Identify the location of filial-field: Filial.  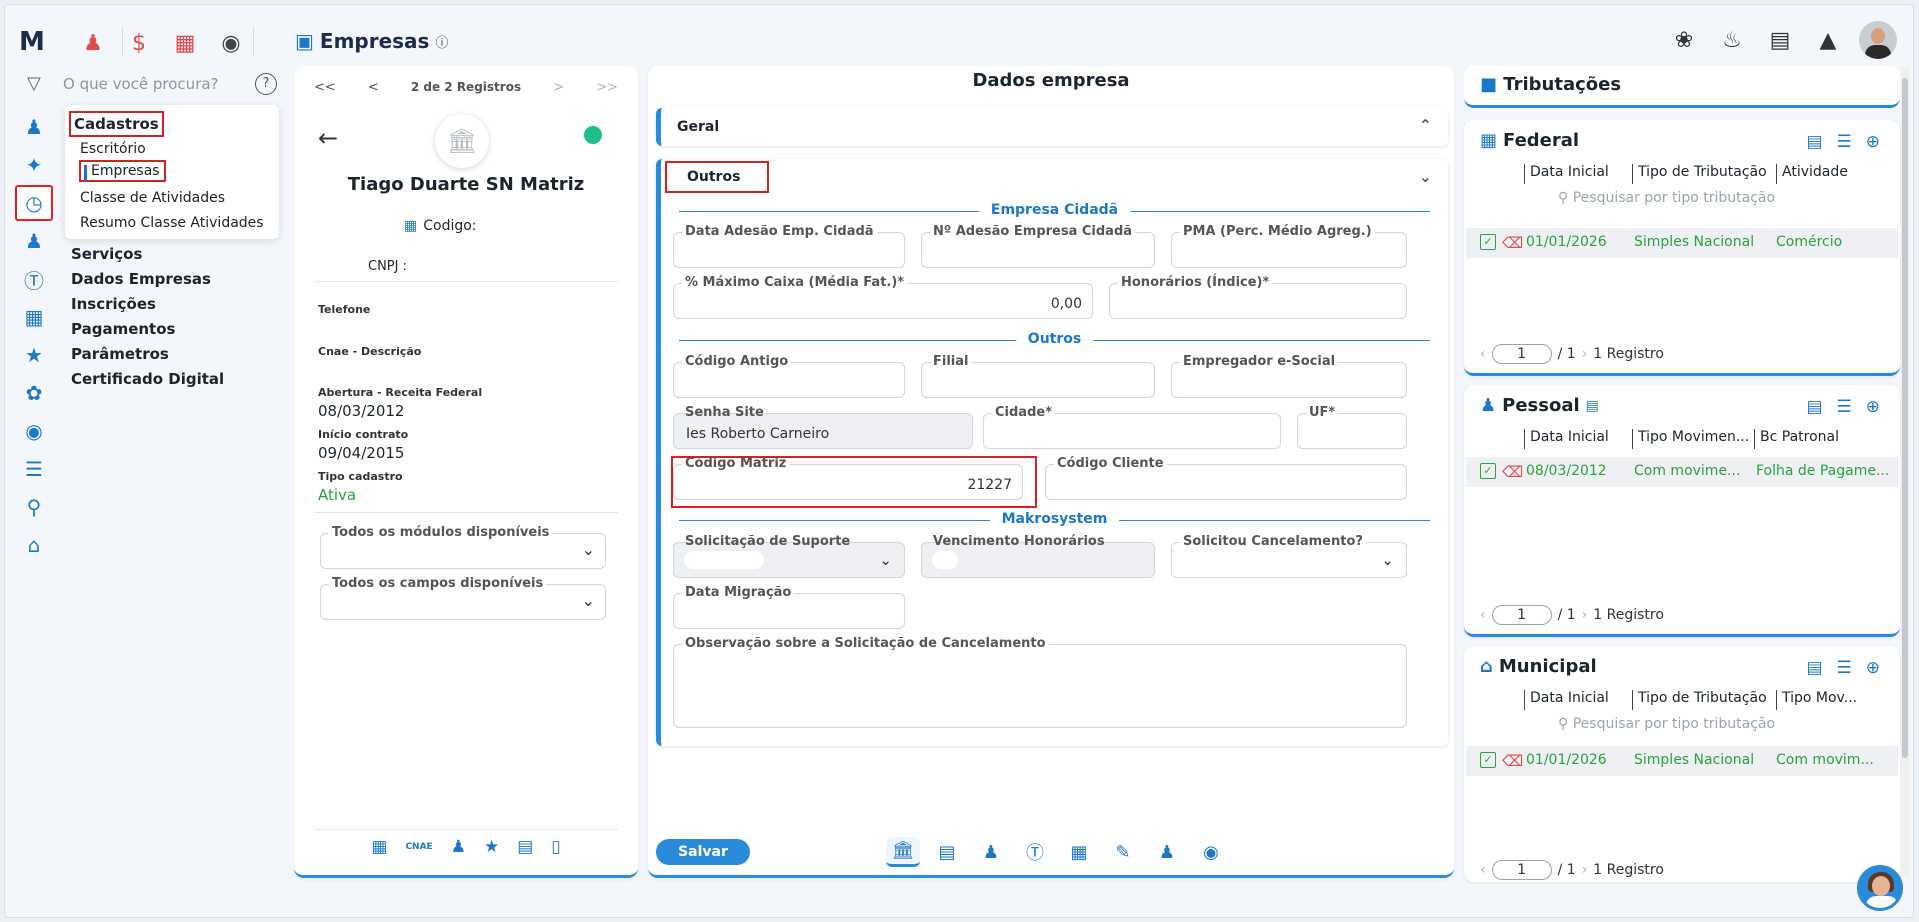
(1038, 376).